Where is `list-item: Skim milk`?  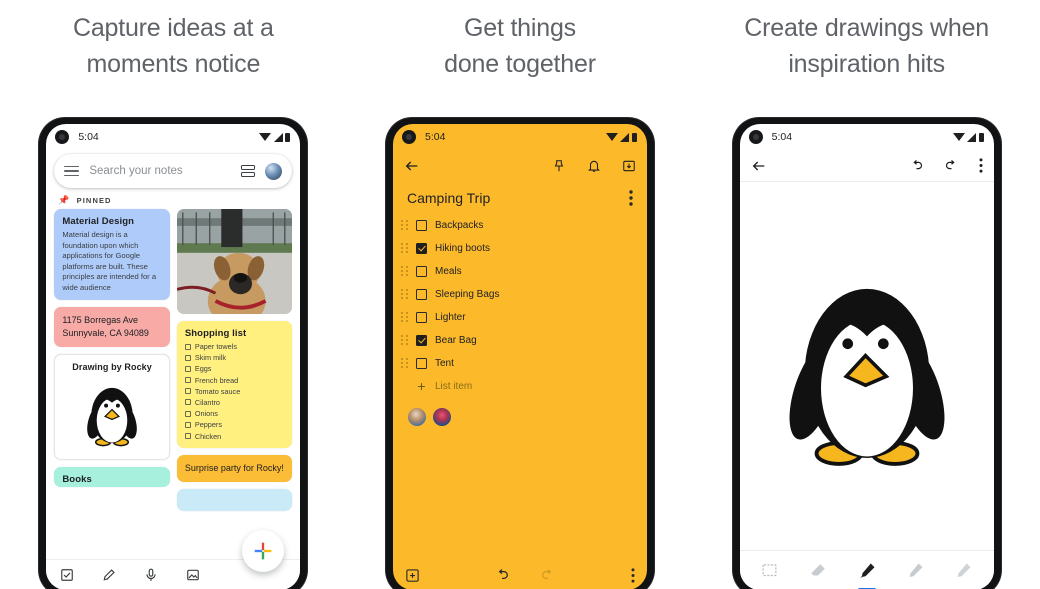
list-item: Skim milk is located at coordinates (234, 357).